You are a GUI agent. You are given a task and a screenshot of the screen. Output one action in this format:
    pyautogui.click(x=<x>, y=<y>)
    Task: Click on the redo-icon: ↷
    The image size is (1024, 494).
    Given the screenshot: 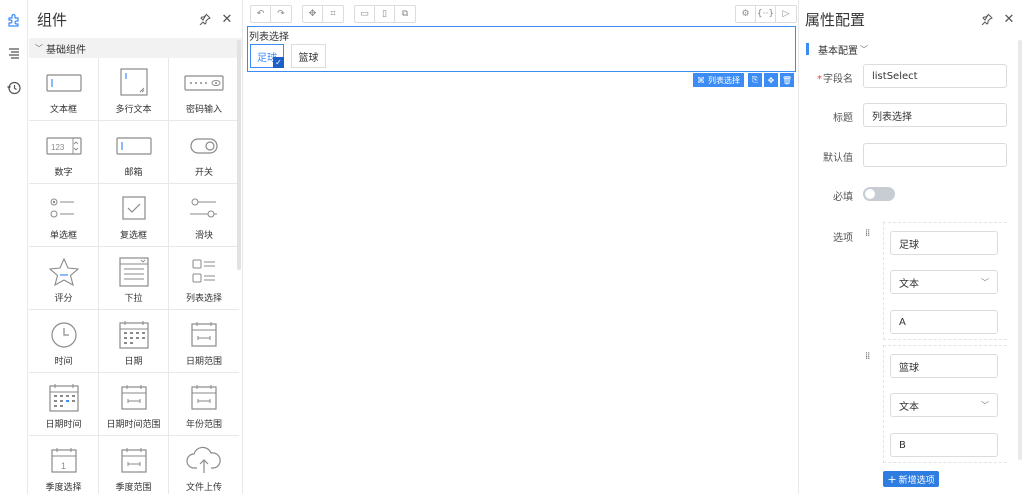 What is the action you would take?
    pyautogui.click(x=281, y=14)
    